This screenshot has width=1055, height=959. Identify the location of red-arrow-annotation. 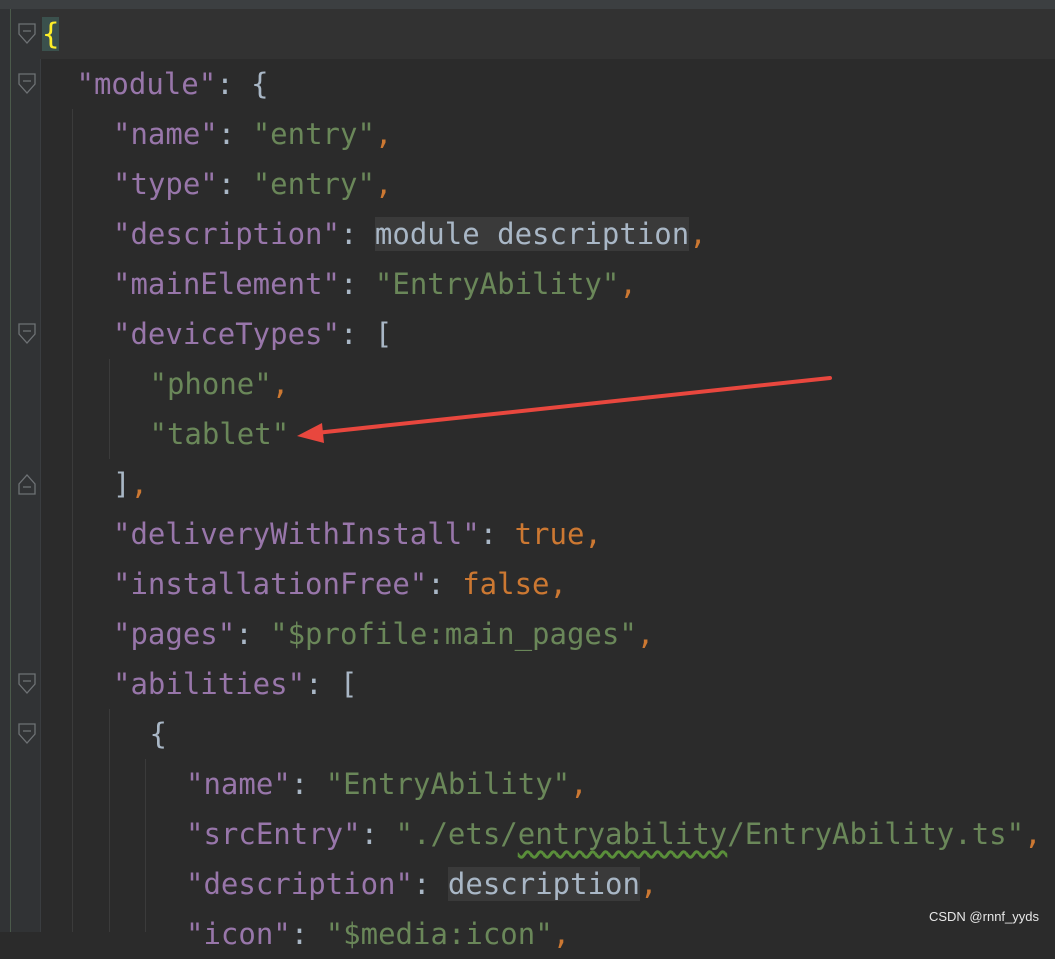
(564, 409).